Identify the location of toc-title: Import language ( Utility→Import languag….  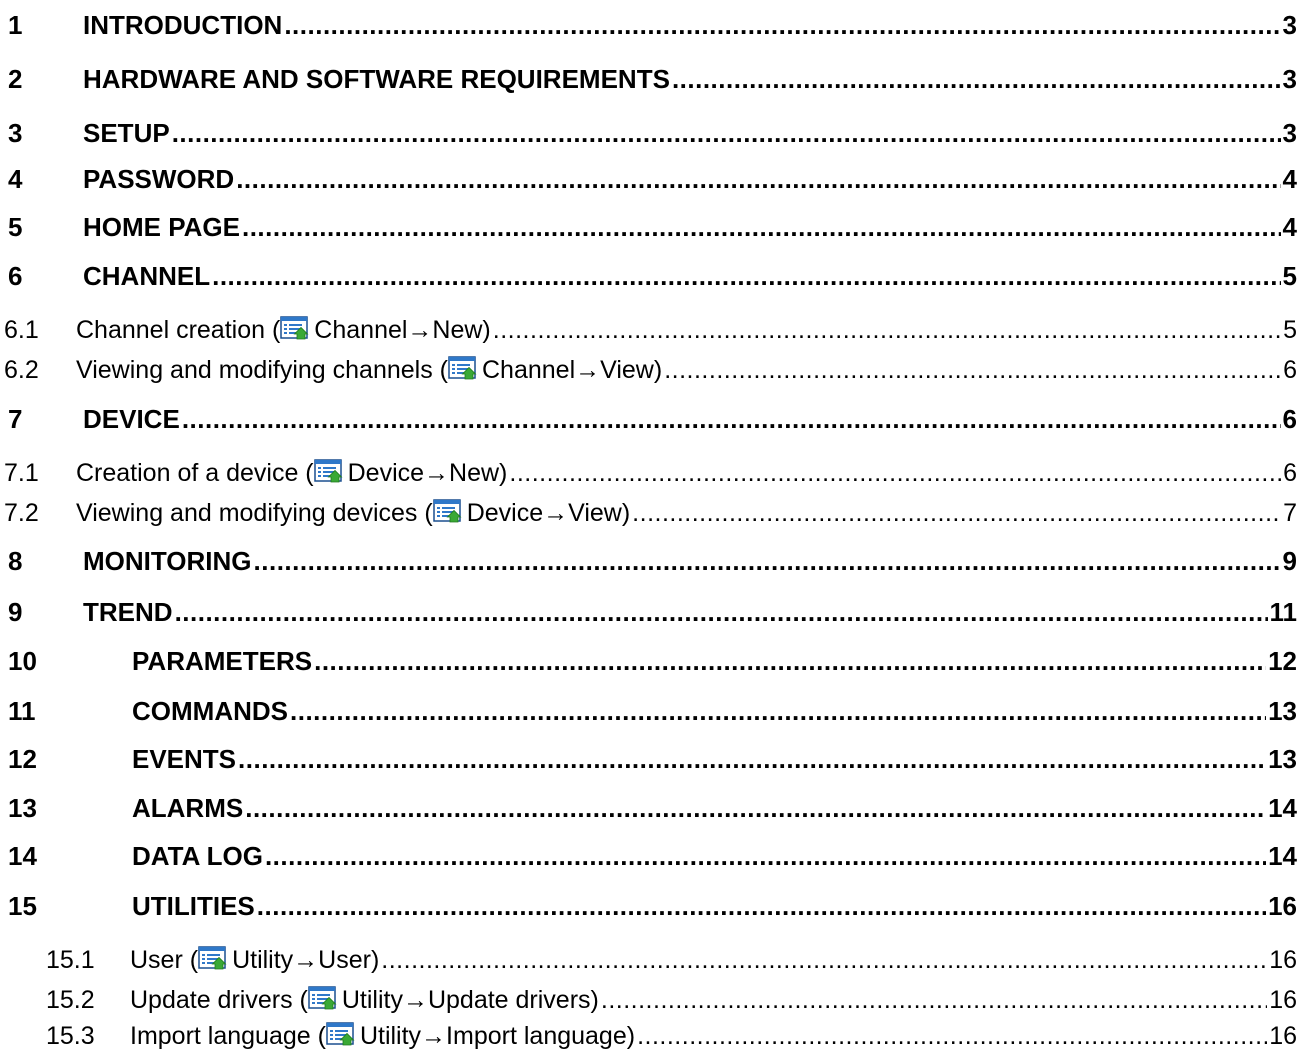
(382, 1035).